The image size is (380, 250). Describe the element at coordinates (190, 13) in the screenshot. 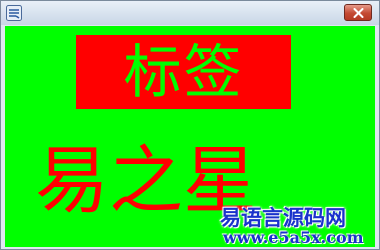

I see `title-bar` at that location.